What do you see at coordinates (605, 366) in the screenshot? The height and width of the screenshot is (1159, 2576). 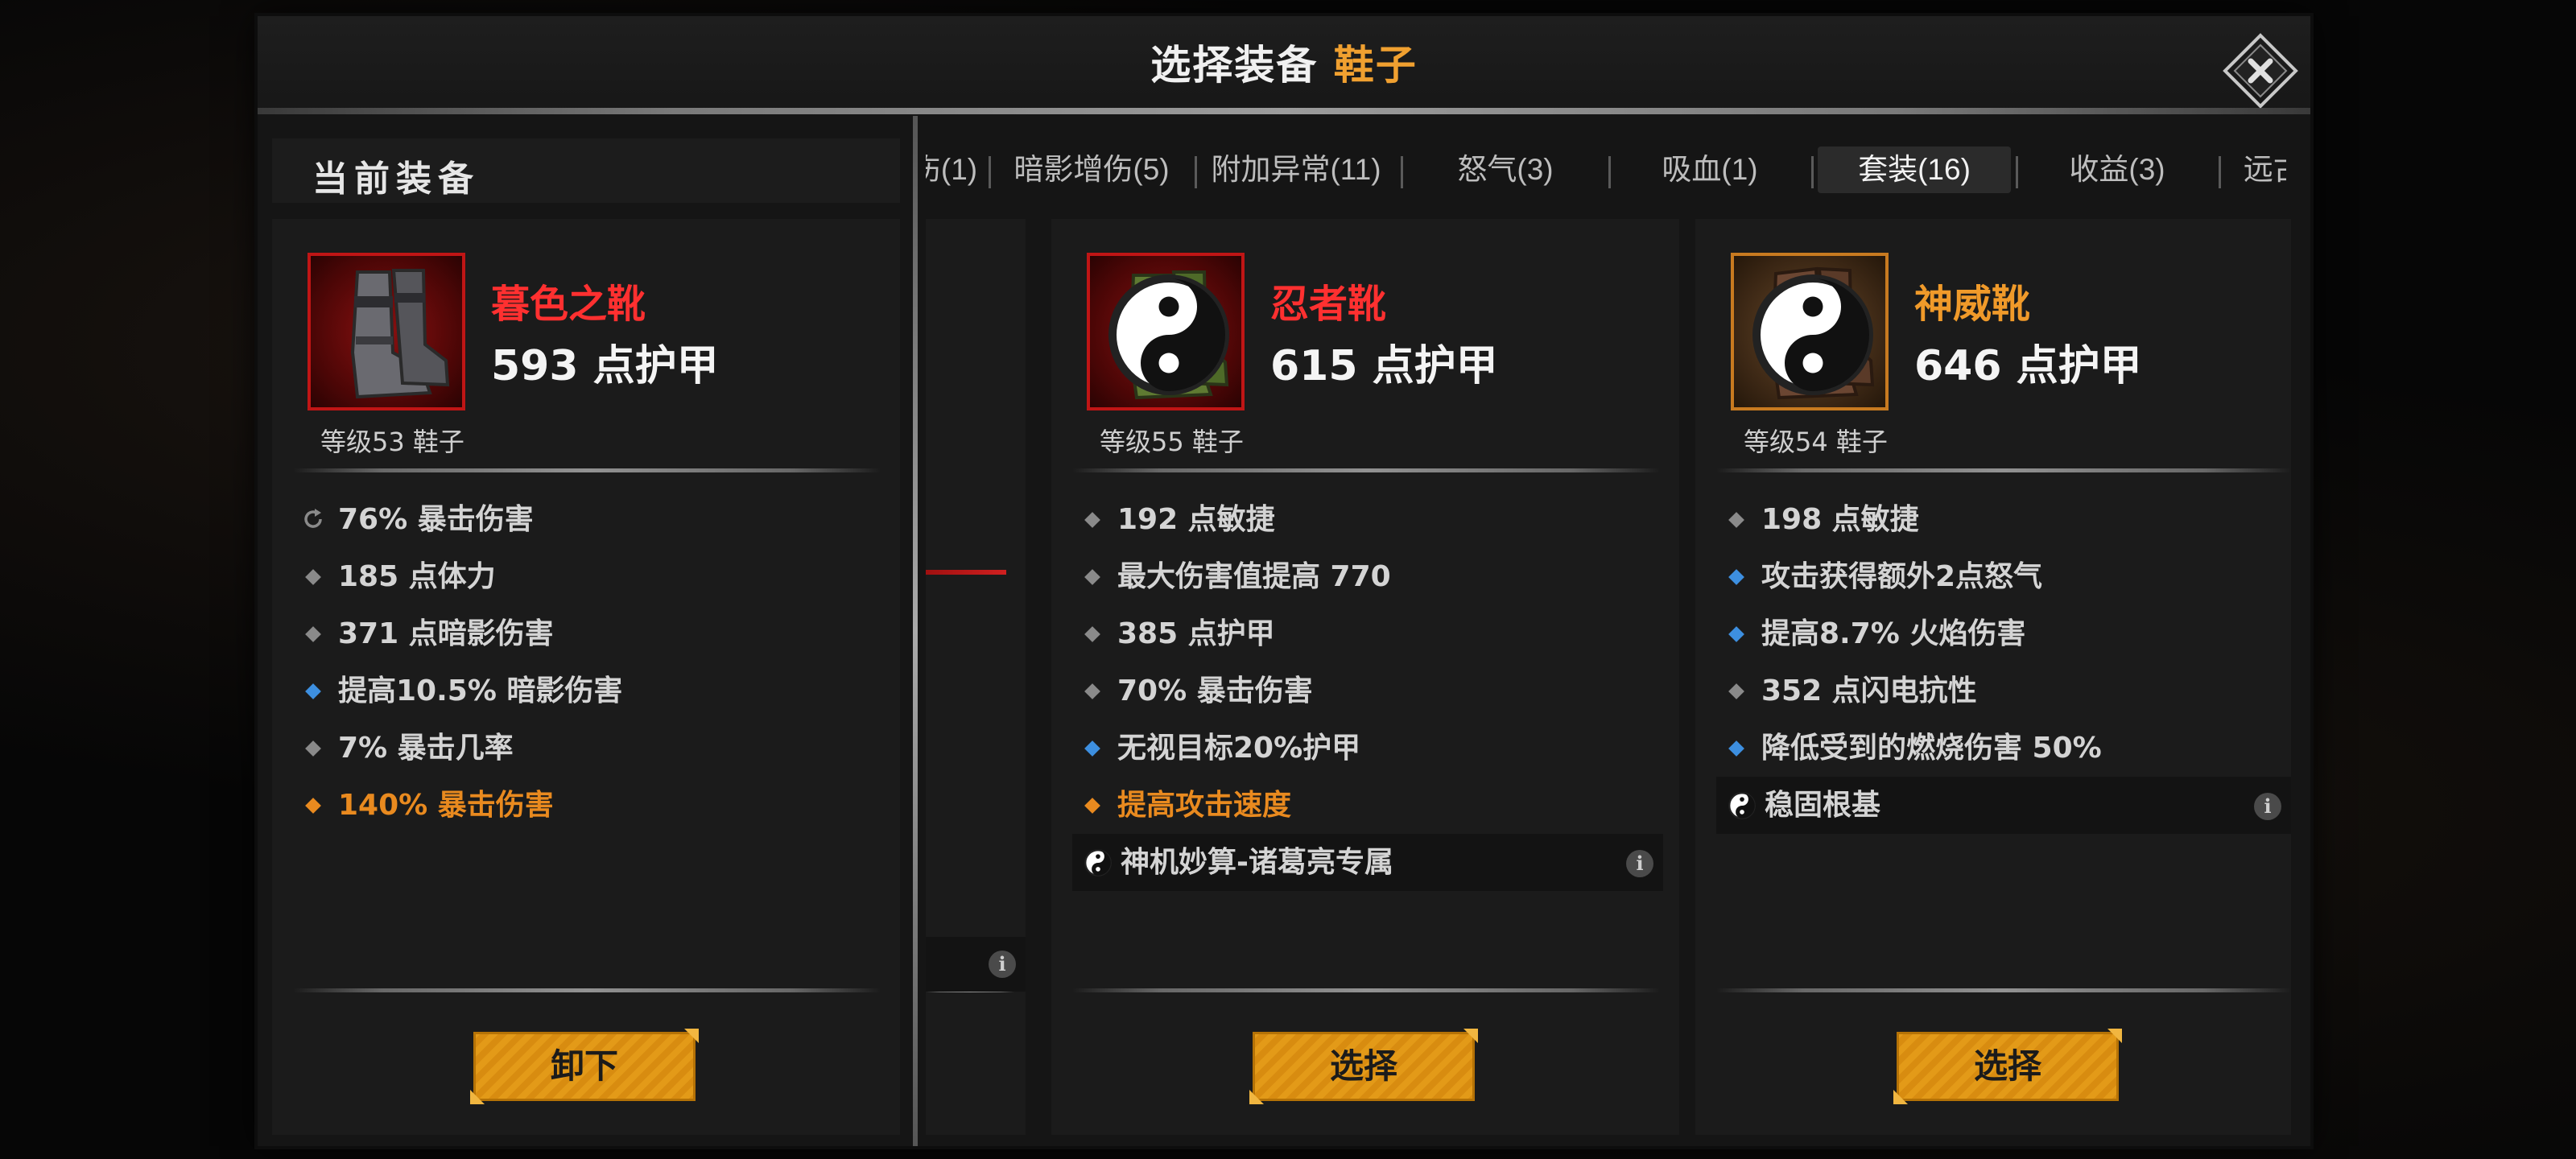 I see `item-armor: 593 点护甲` at bounding box center [605, 366].